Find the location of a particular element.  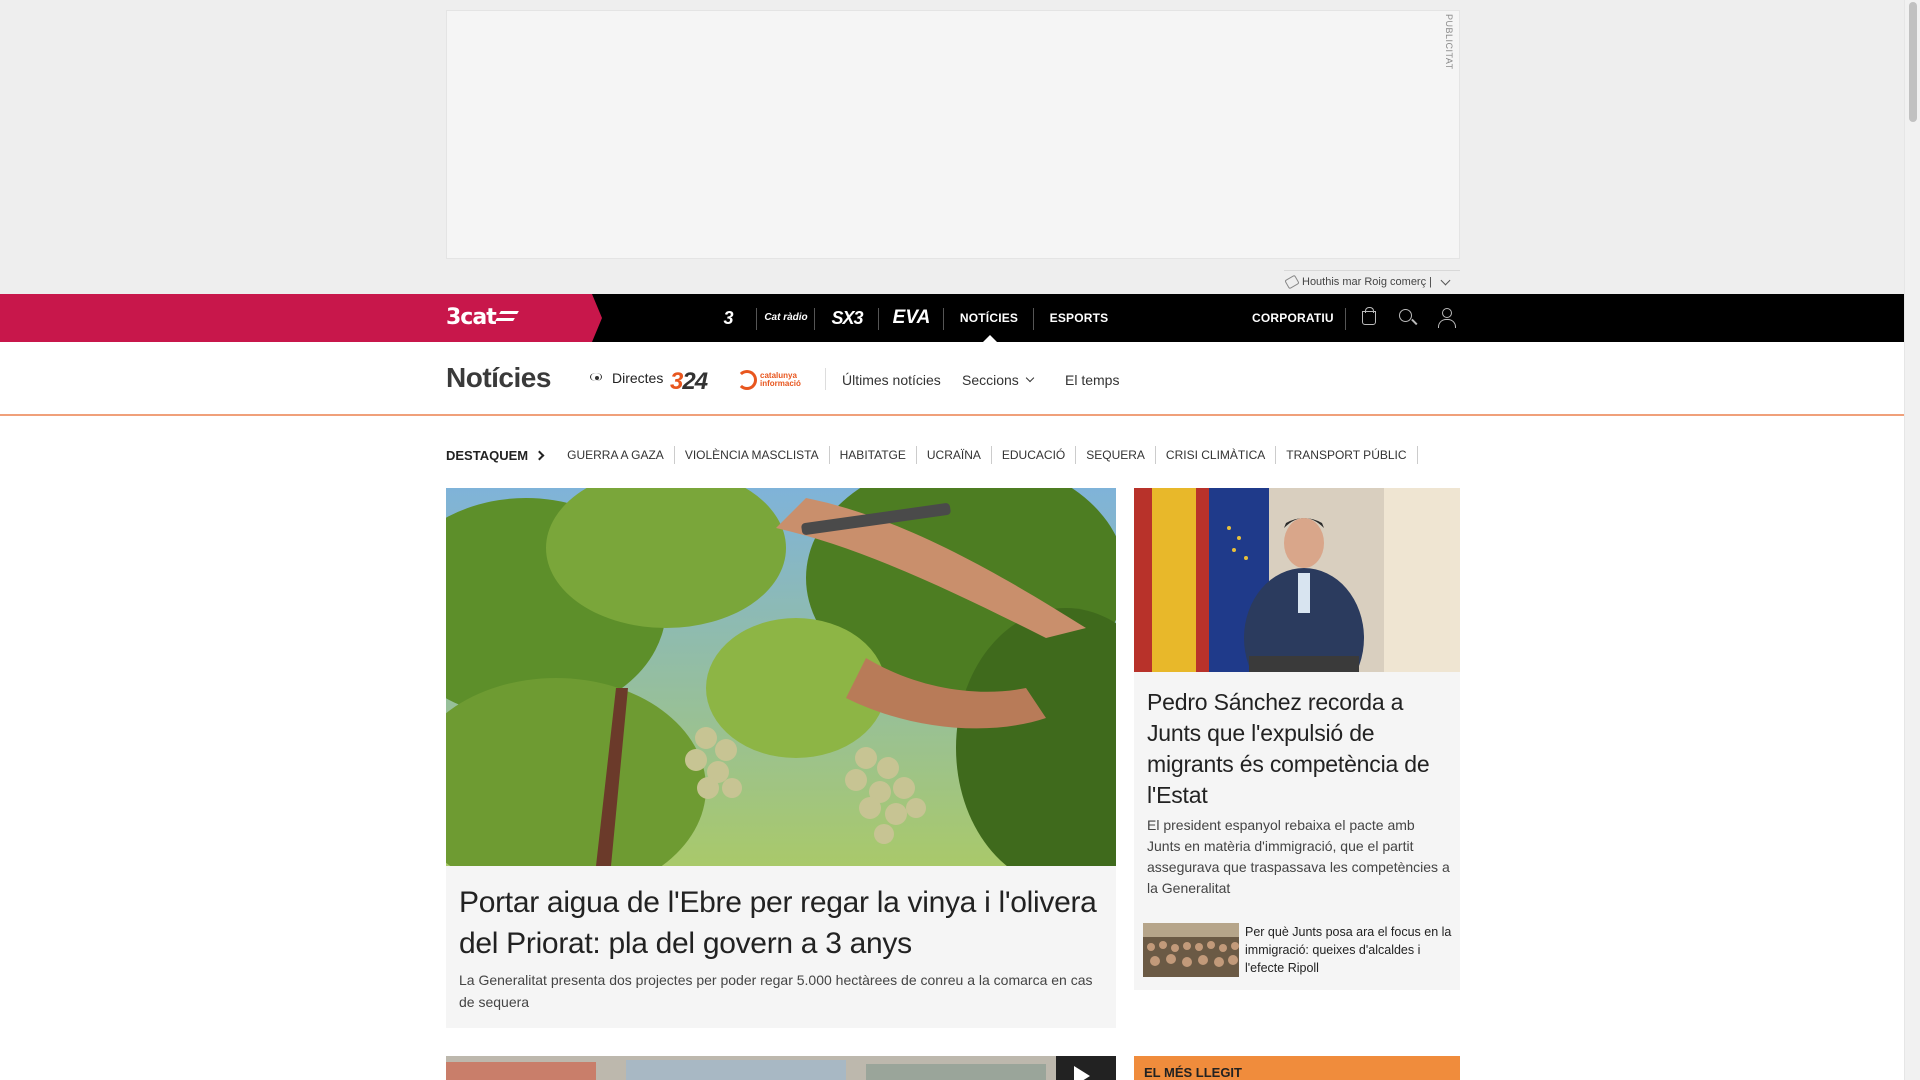

channel-sx3: SX3 is located at coordinates (847, 318).